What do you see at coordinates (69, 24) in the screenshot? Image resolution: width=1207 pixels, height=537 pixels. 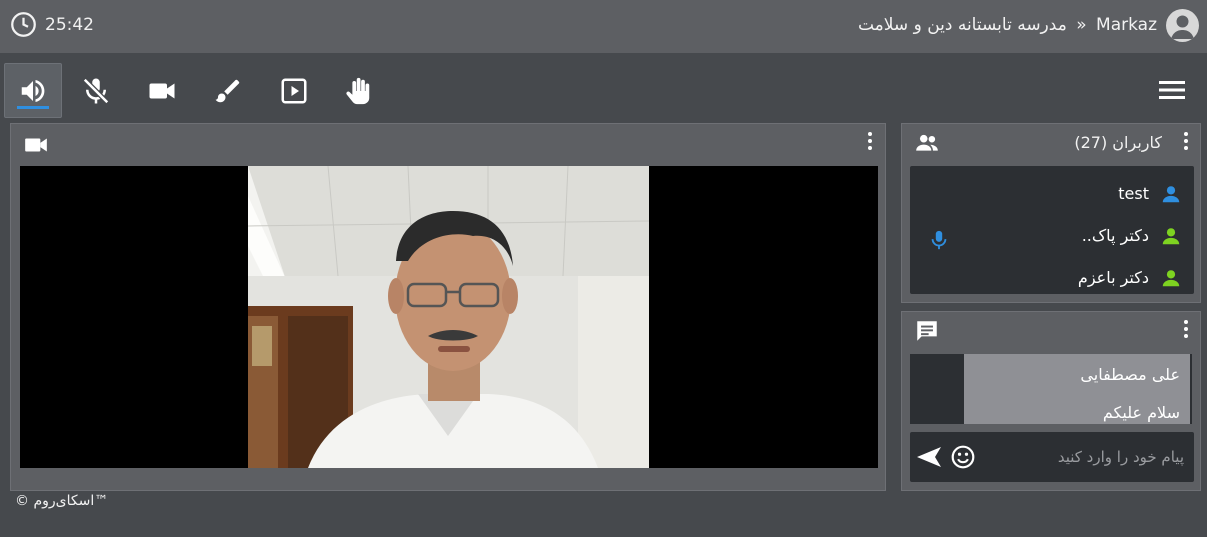 I see `timer-text: 25:42` at bounding box center [69, 24].